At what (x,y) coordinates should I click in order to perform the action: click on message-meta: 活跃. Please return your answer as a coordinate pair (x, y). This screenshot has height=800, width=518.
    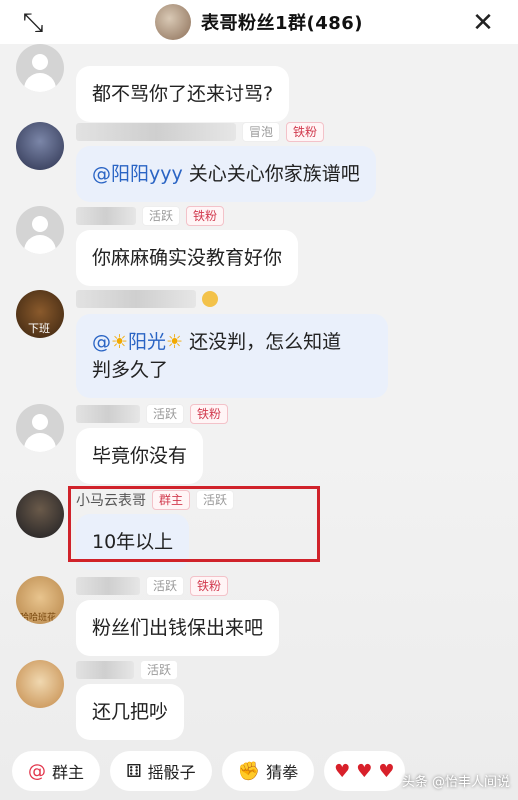
    Looking at the image, I should click on (127, 670).